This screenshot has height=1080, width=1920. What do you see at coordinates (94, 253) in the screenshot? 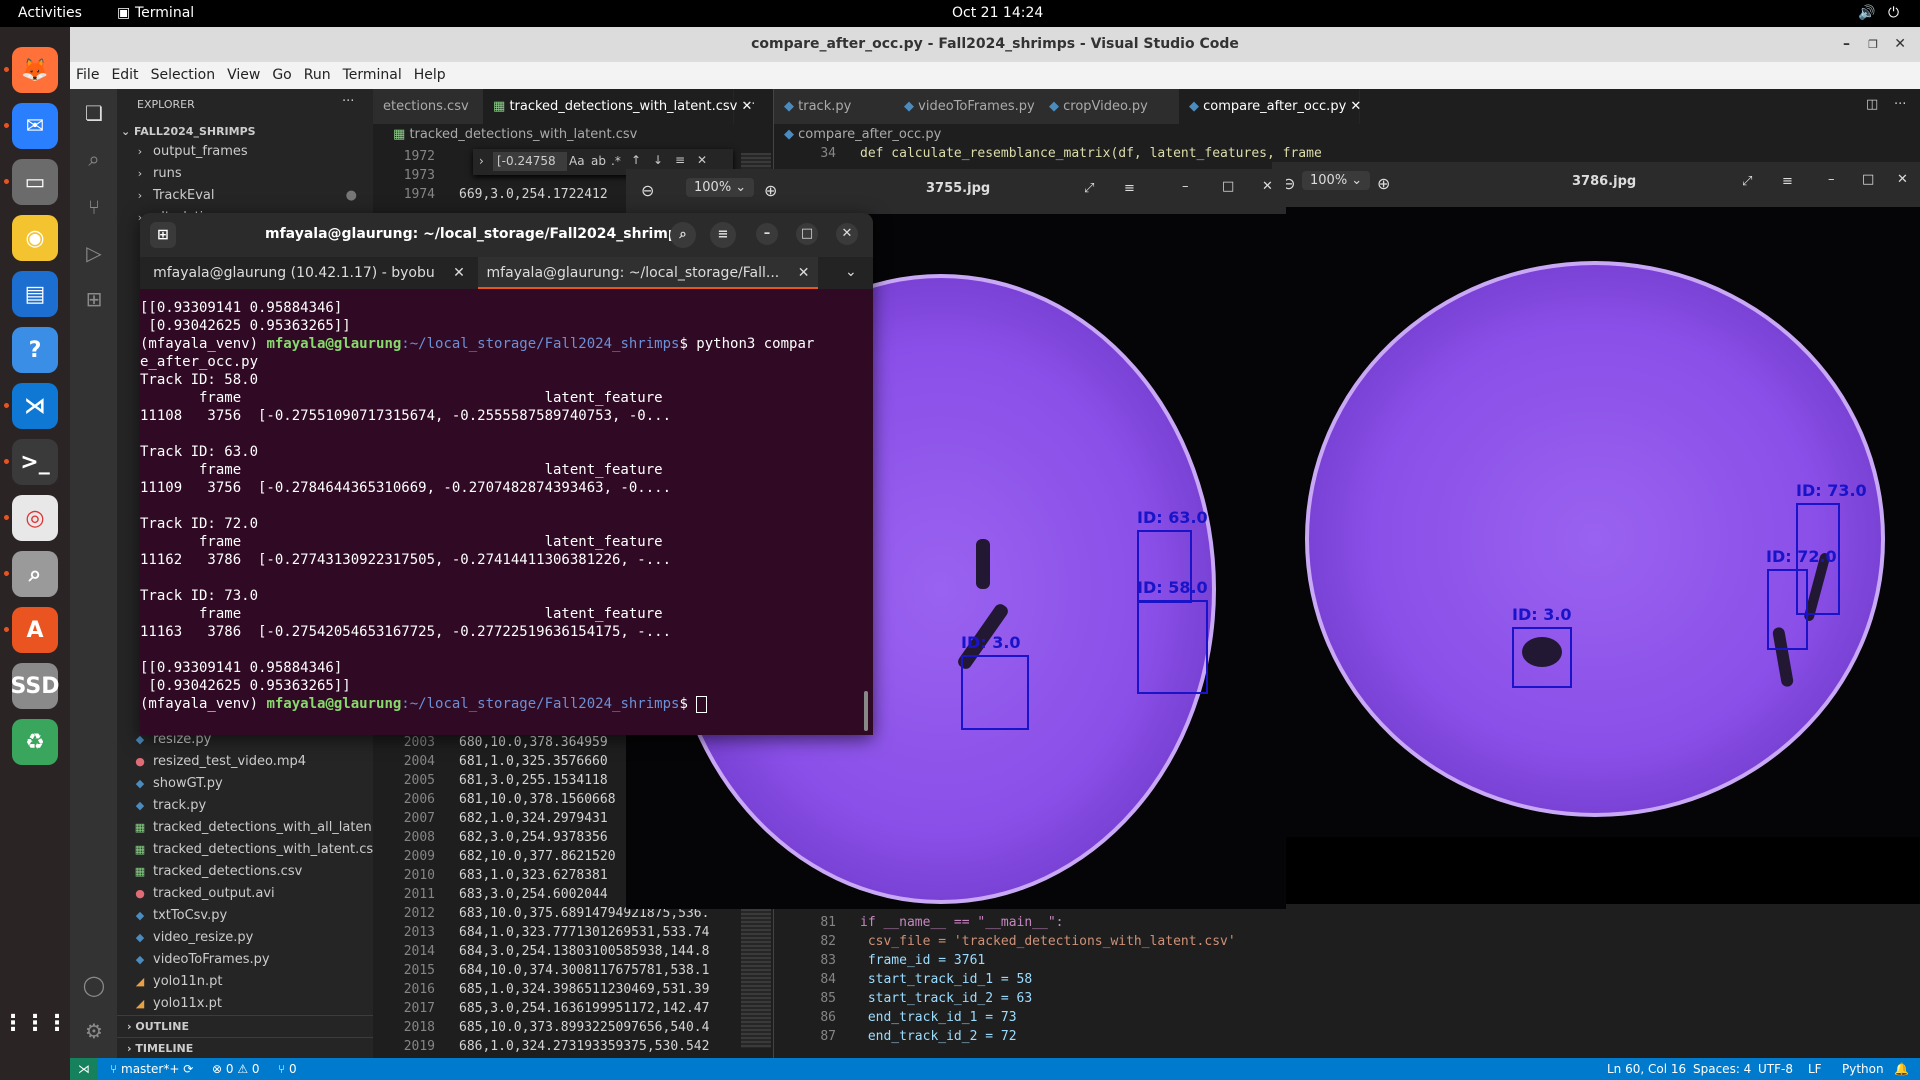
I see `run-debug-icon: ▷` at bounding box center [94, 253].